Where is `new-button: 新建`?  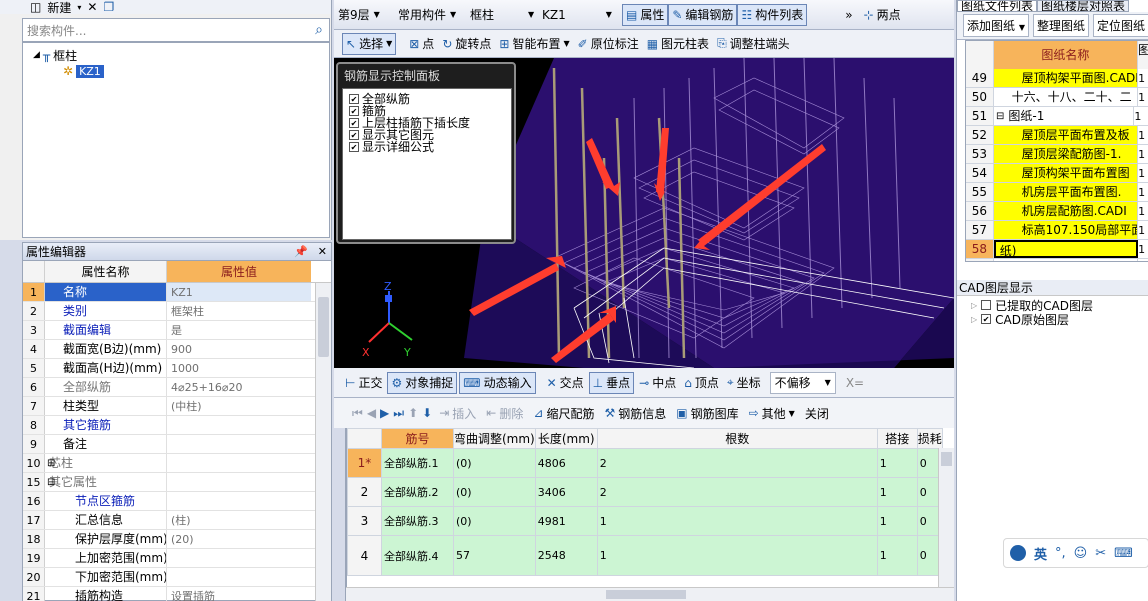 new-button: 新建 is located at coordinates (59, 7).